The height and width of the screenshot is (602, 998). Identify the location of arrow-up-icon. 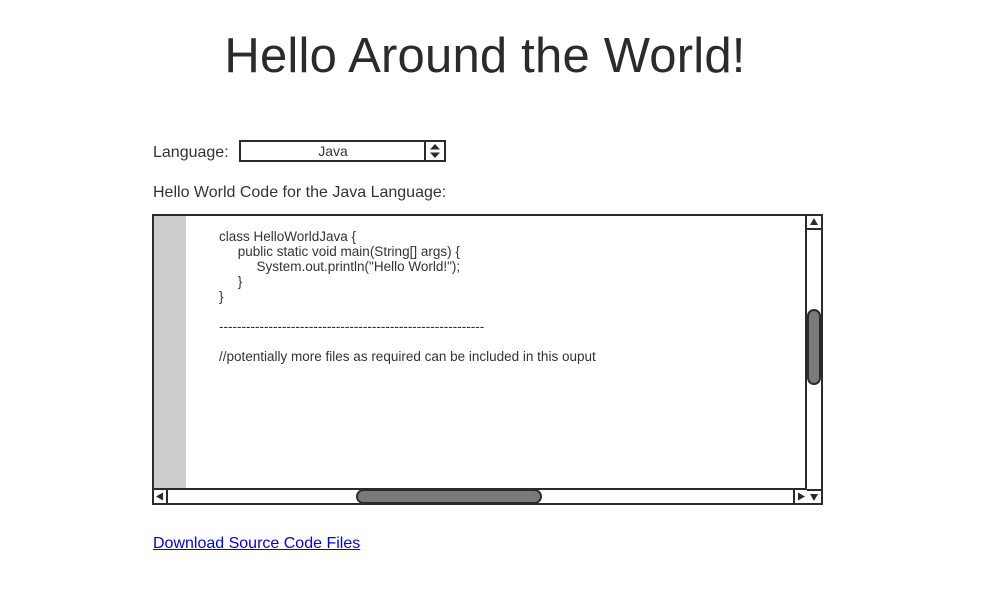
(814, 223).